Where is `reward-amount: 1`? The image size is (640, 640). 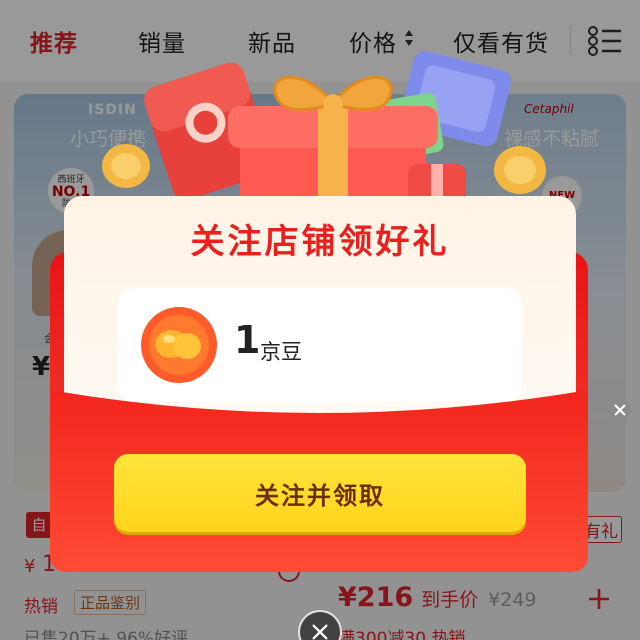
reward-amount: 1 is located at coordinates (247, 340).